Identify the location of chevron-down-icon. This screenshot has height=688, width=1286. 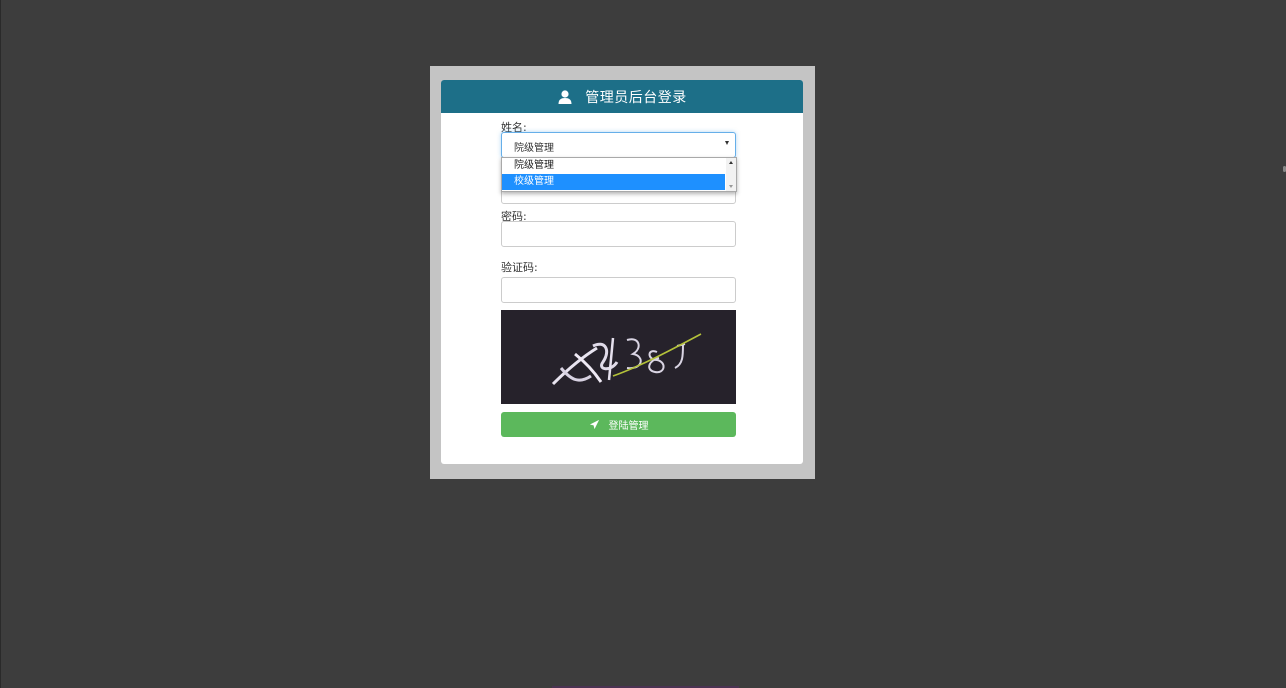
(727, 143).